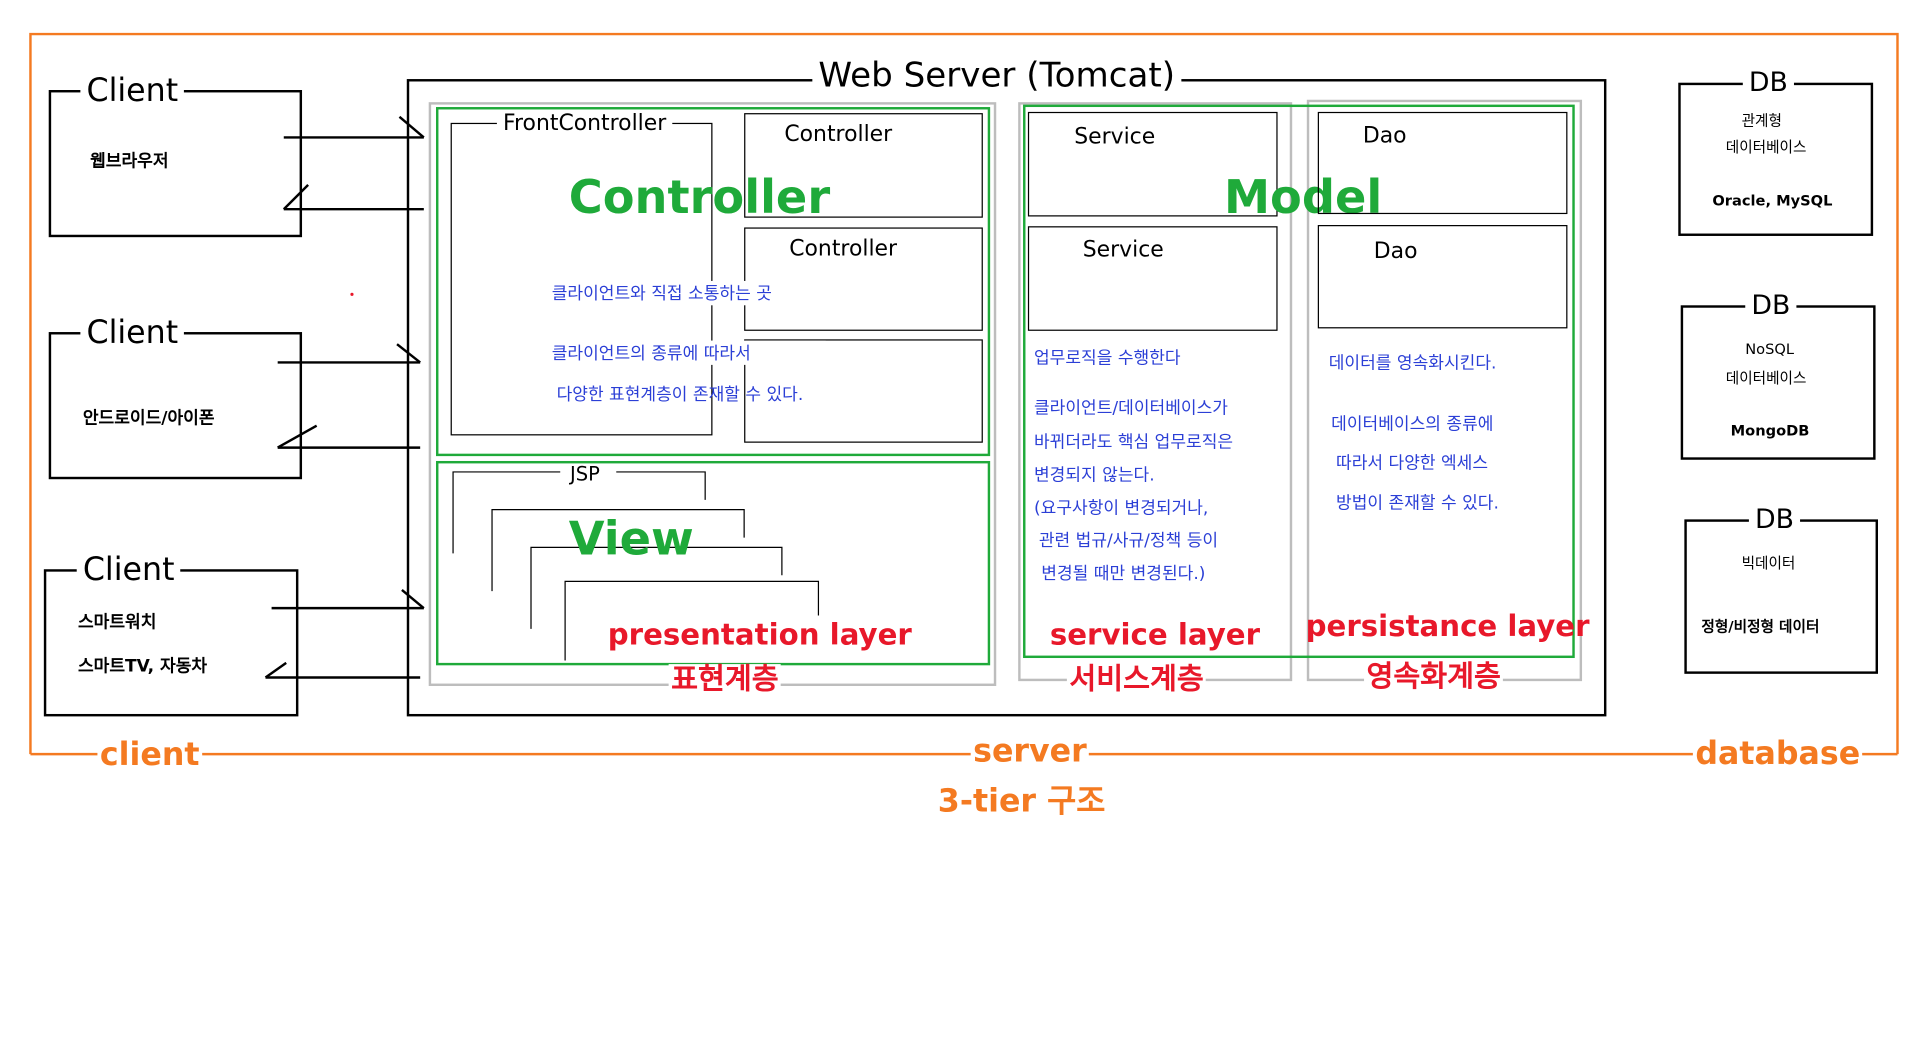  Describe the element at coordinates (1777, 754) in the screenshot. I see `tier-label-database: database` at that location.